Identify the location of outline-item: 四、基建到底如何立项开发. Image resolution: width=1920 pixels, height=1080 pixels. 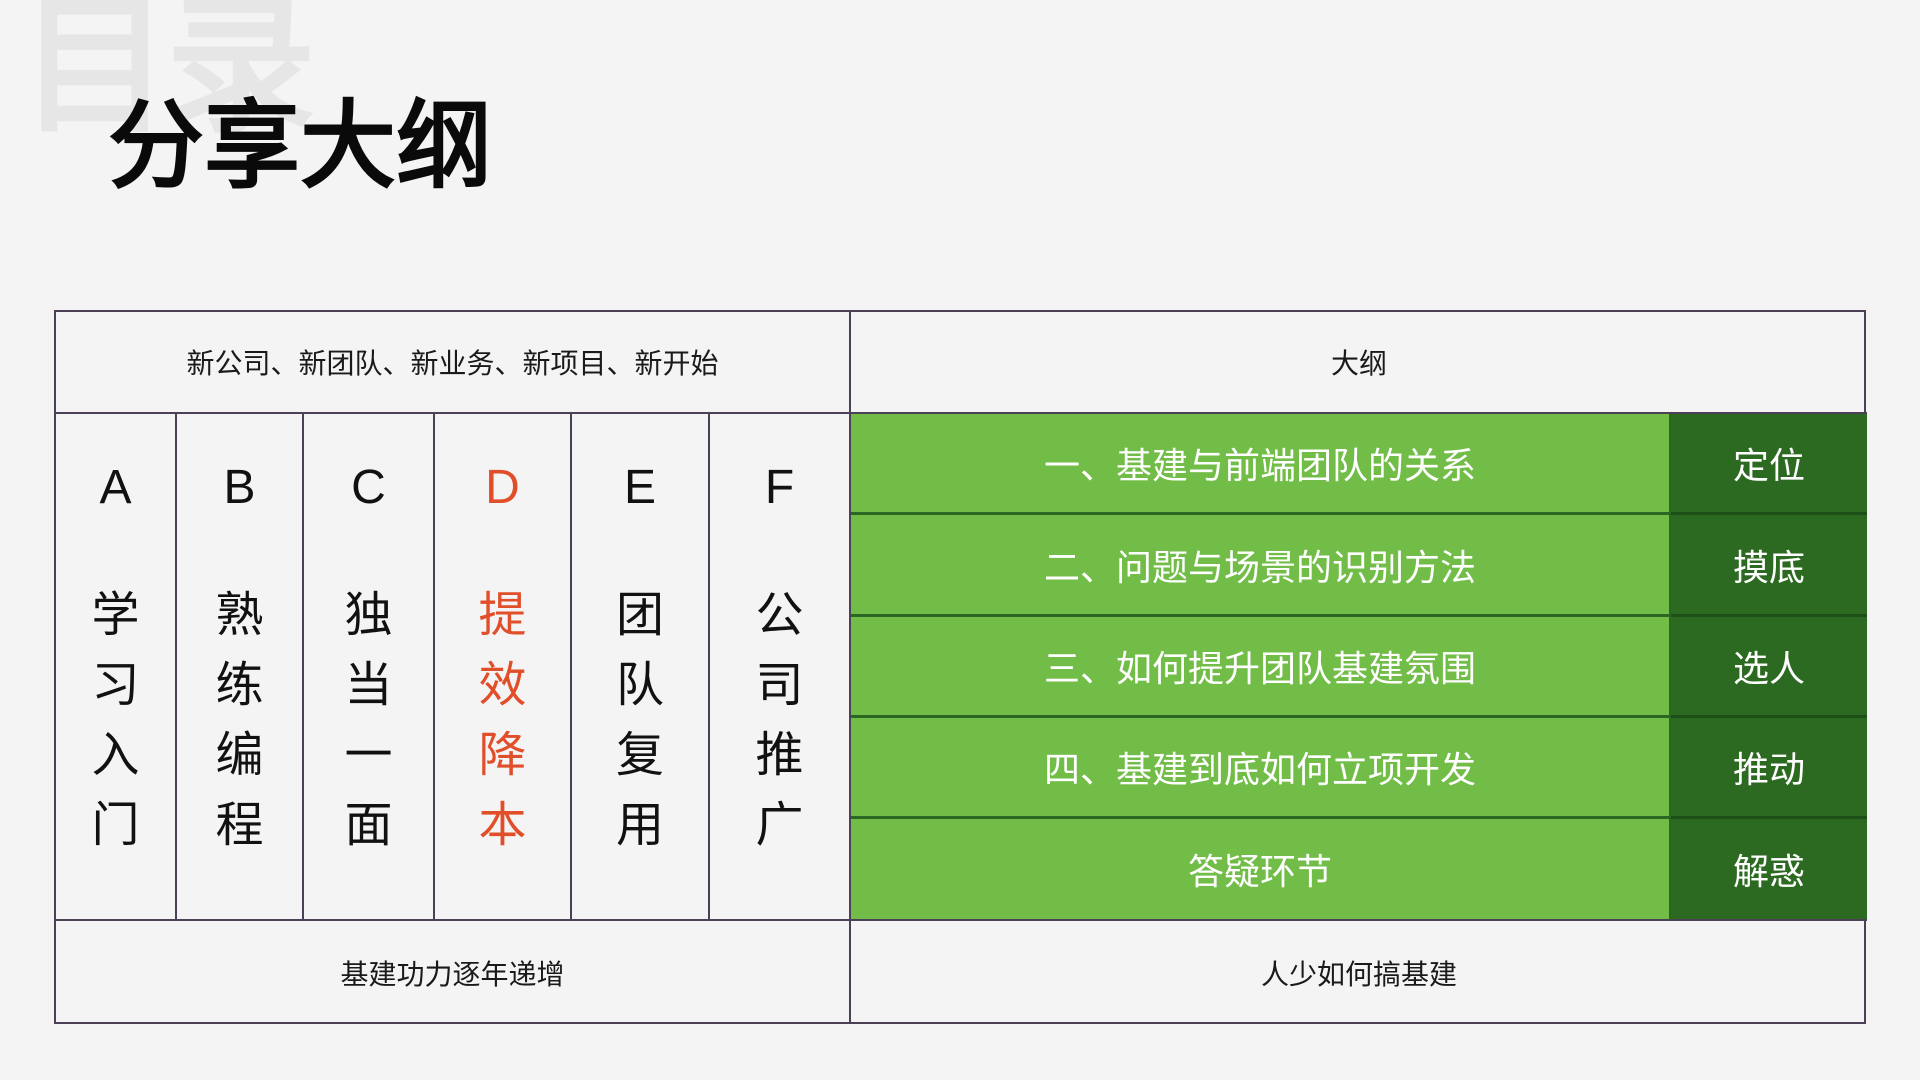
(1261, 768).